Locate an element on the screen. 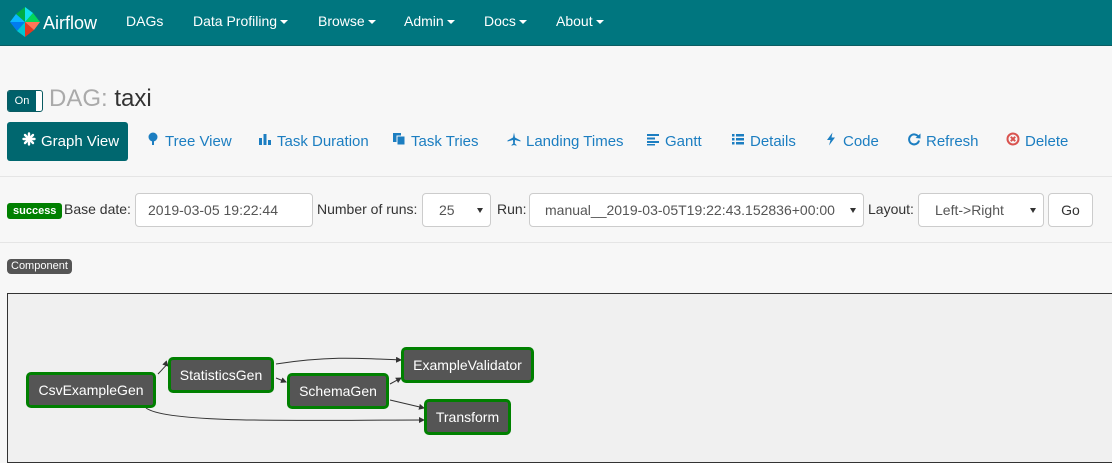 This screenshot has width=1112, height=463. graph-node: CsvExampleGen is located at coordinates (91, 390).